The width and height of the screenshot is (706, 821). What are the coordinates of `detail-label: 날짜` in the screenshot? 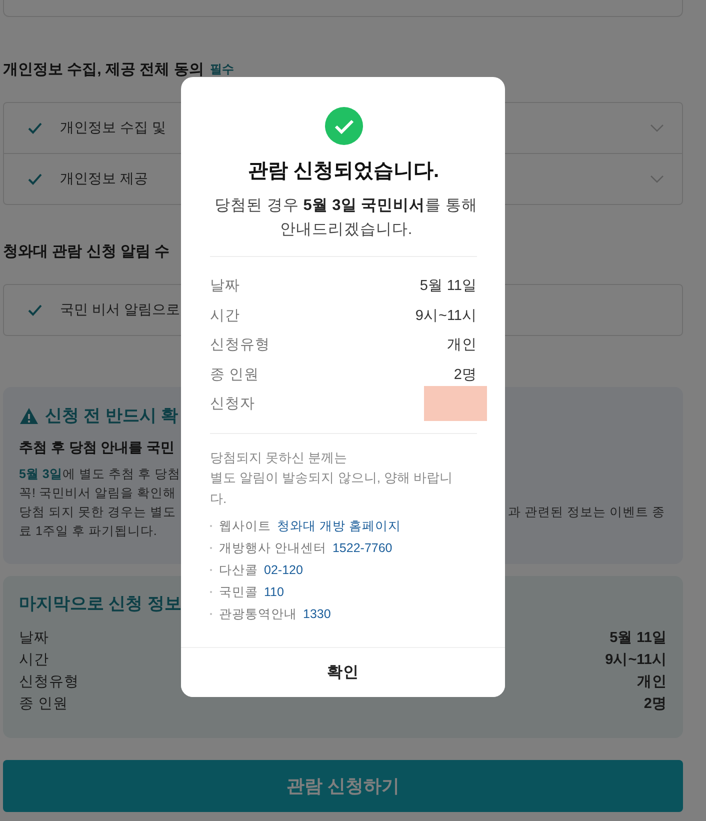 It's located at (225, 286).